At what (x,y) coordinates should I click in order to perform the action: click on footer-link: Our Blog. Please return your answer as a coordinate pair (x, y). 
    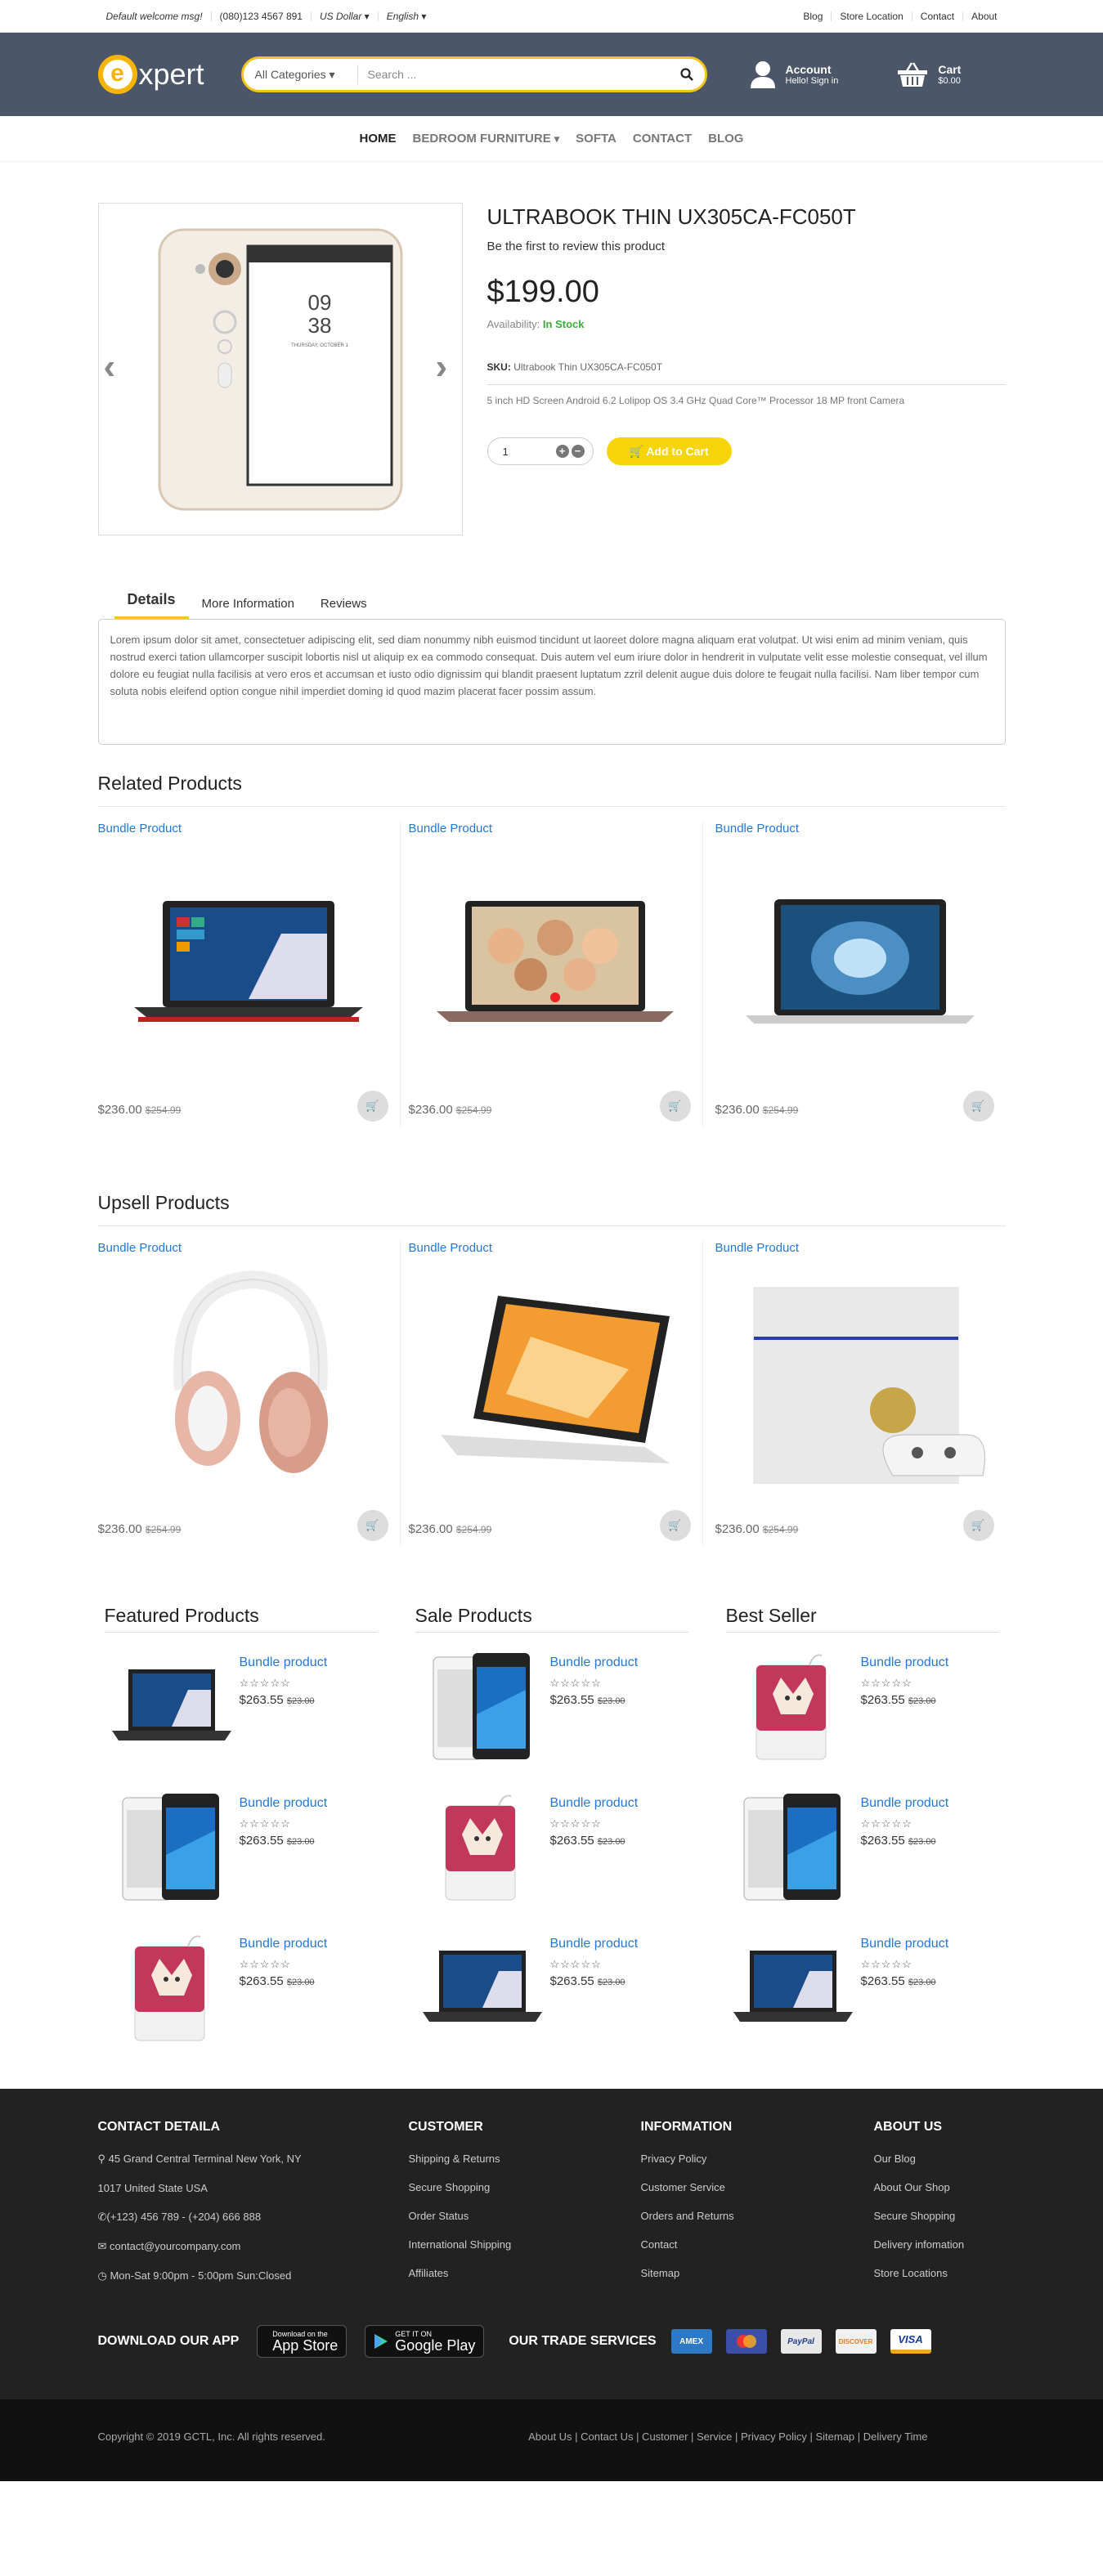
    Looking at the image, I should click on (919, 2159).